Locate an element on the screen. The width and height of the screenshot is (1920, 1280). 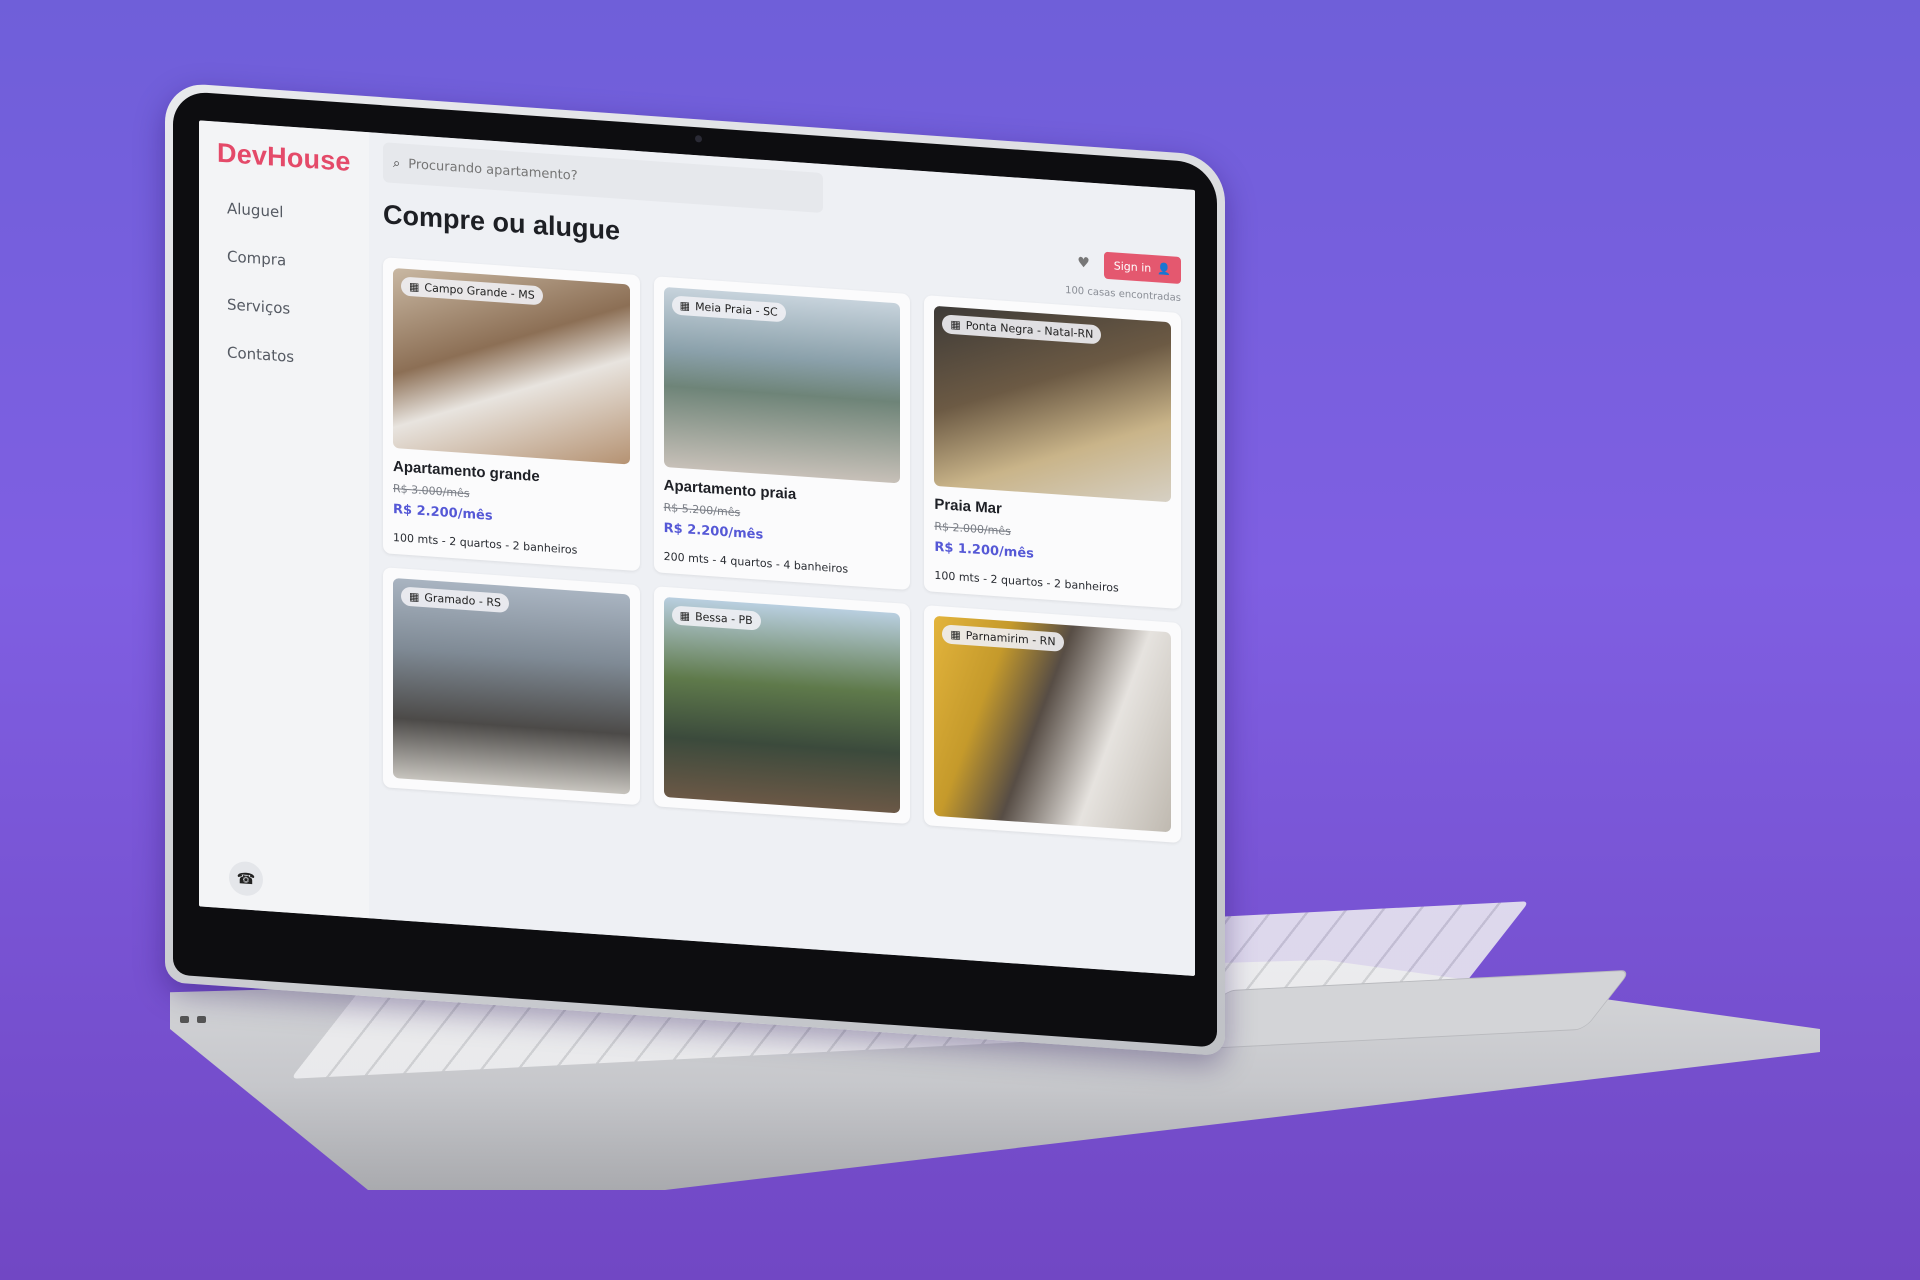
listing-card: ▦ Gramado - RS is located at coordinates (511, 686).